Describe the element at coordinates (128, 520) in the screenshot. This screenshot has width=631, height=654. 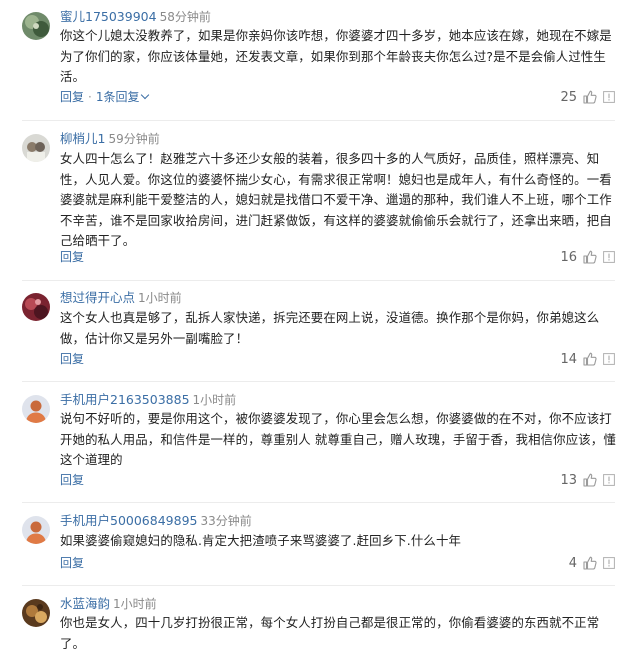
I see `username-link: 手机用户50006849895` at that location.